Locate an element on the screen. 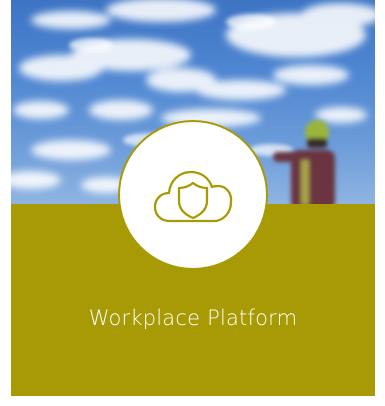 The image size is (385, 406). icon-badge is located at coordinates (193, 195).